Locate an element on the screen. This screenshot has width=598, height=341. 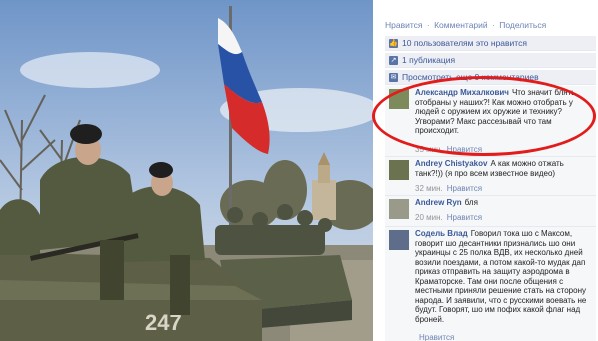
comment-author: Александр Михалкович is located at coordinates (462, 92).